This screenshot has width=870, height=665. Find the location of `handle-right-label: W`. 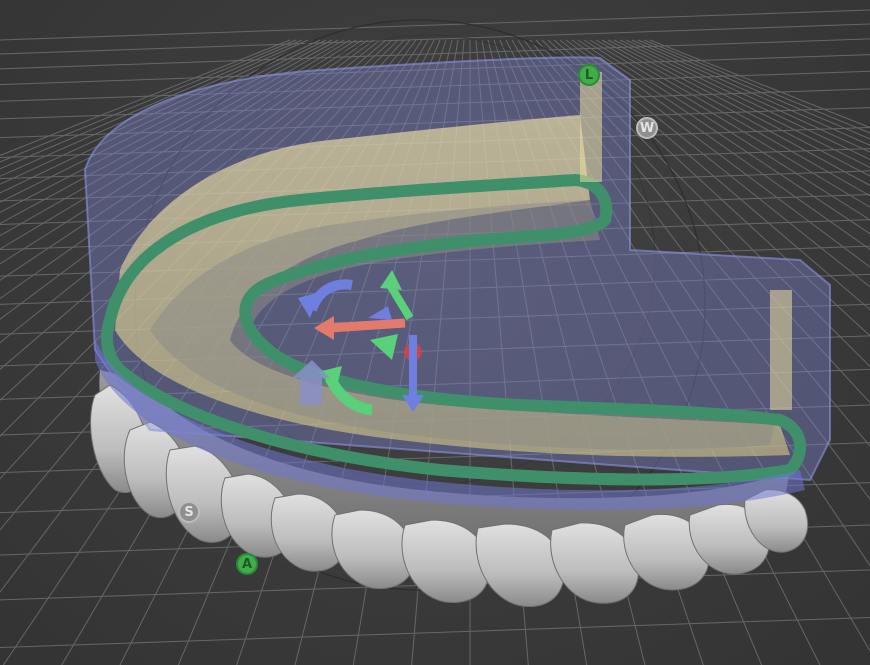

handle-right-label: W is located at coordinates (647, 128).